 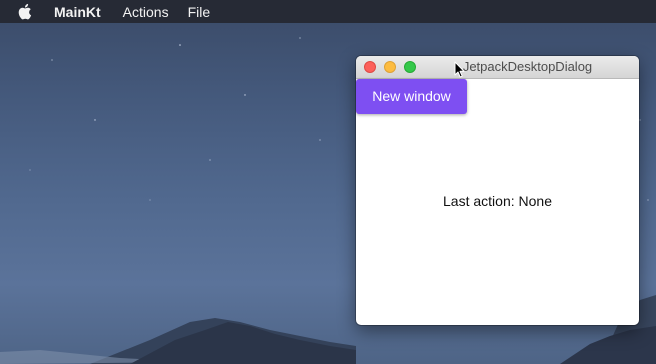 What do you see at coordinates (459, 69) in the screenshot?
I see `arrow-pointer-icon` at bounding box center [459, 69].